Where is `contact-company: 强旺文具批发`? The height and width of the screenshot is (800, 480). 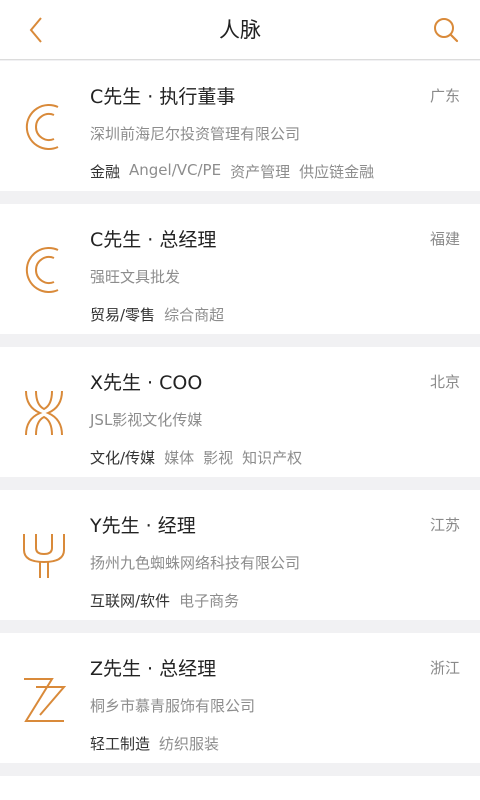
contact-company: 强旺文具批发 is located at coordinates (135, 277).